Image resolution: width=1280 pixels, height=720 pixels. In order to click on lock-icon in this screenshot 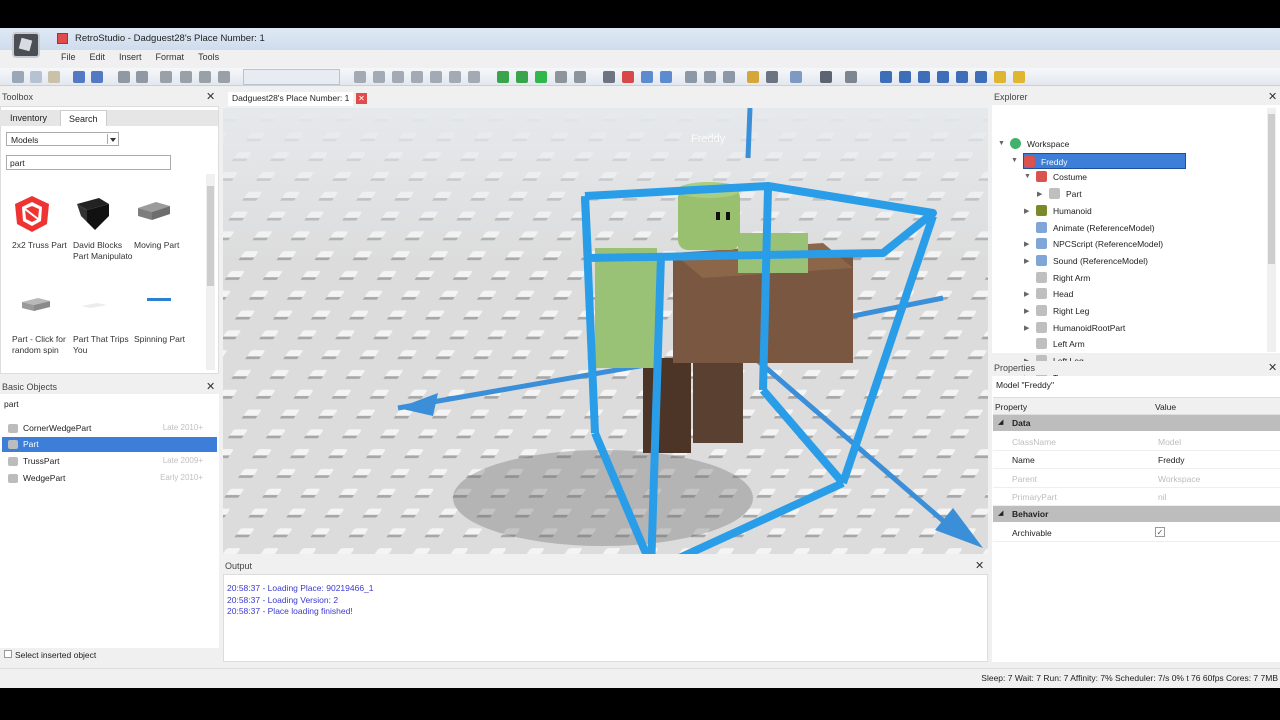, I will do `click(224, 77)`.